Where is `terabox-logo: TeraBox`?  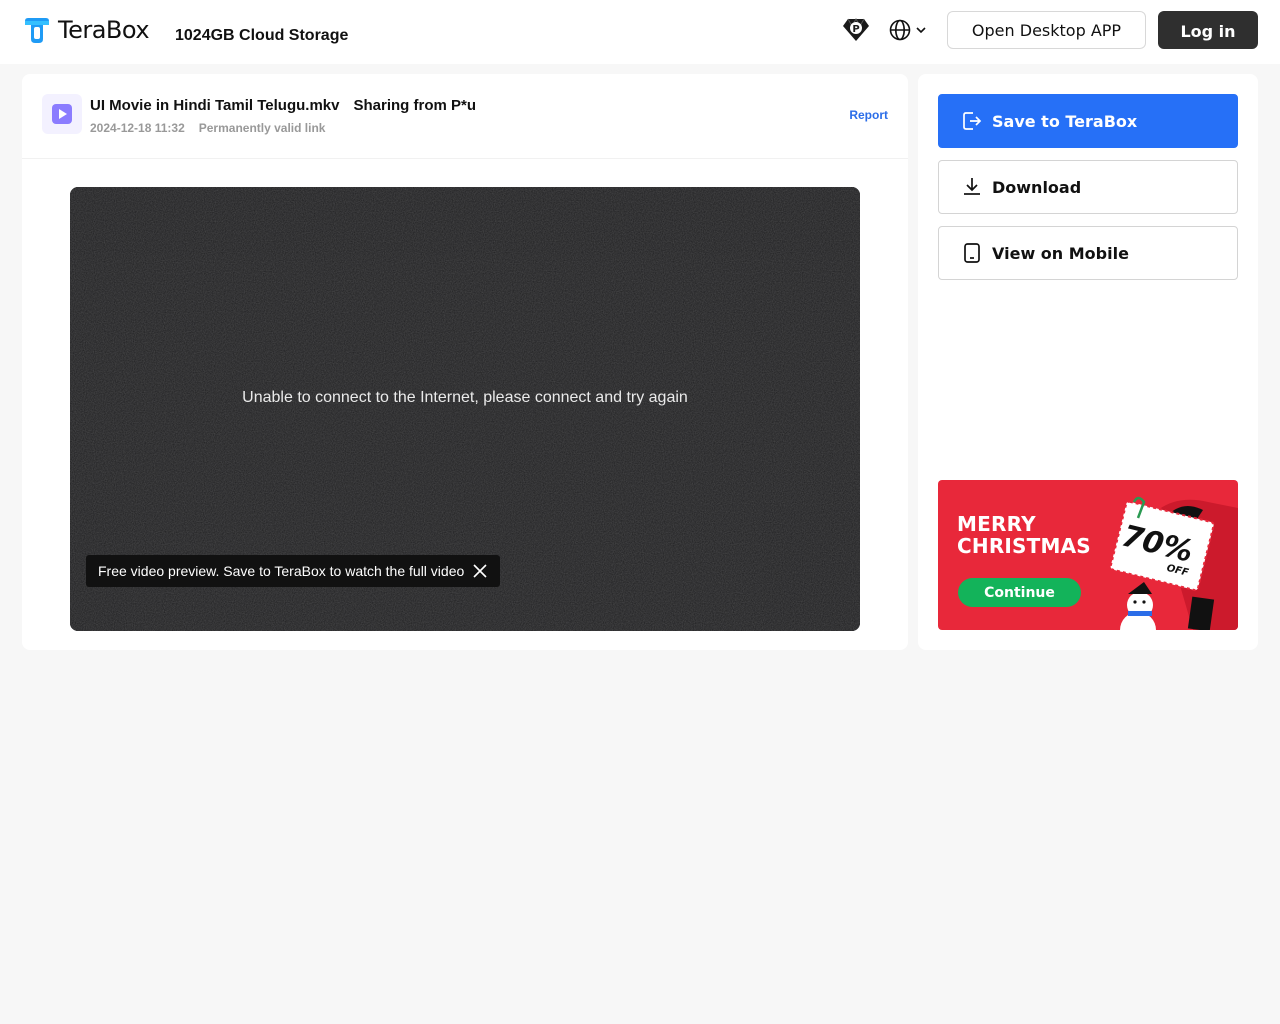
terabox-logo: TeraBox is located at coordinates (86, 30).